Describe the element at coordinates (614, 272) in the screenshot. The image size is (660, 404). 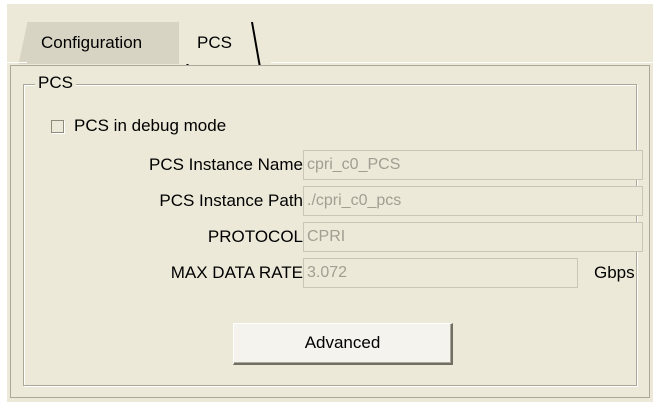
I see `data-rate-unit: Gbps` at that location.